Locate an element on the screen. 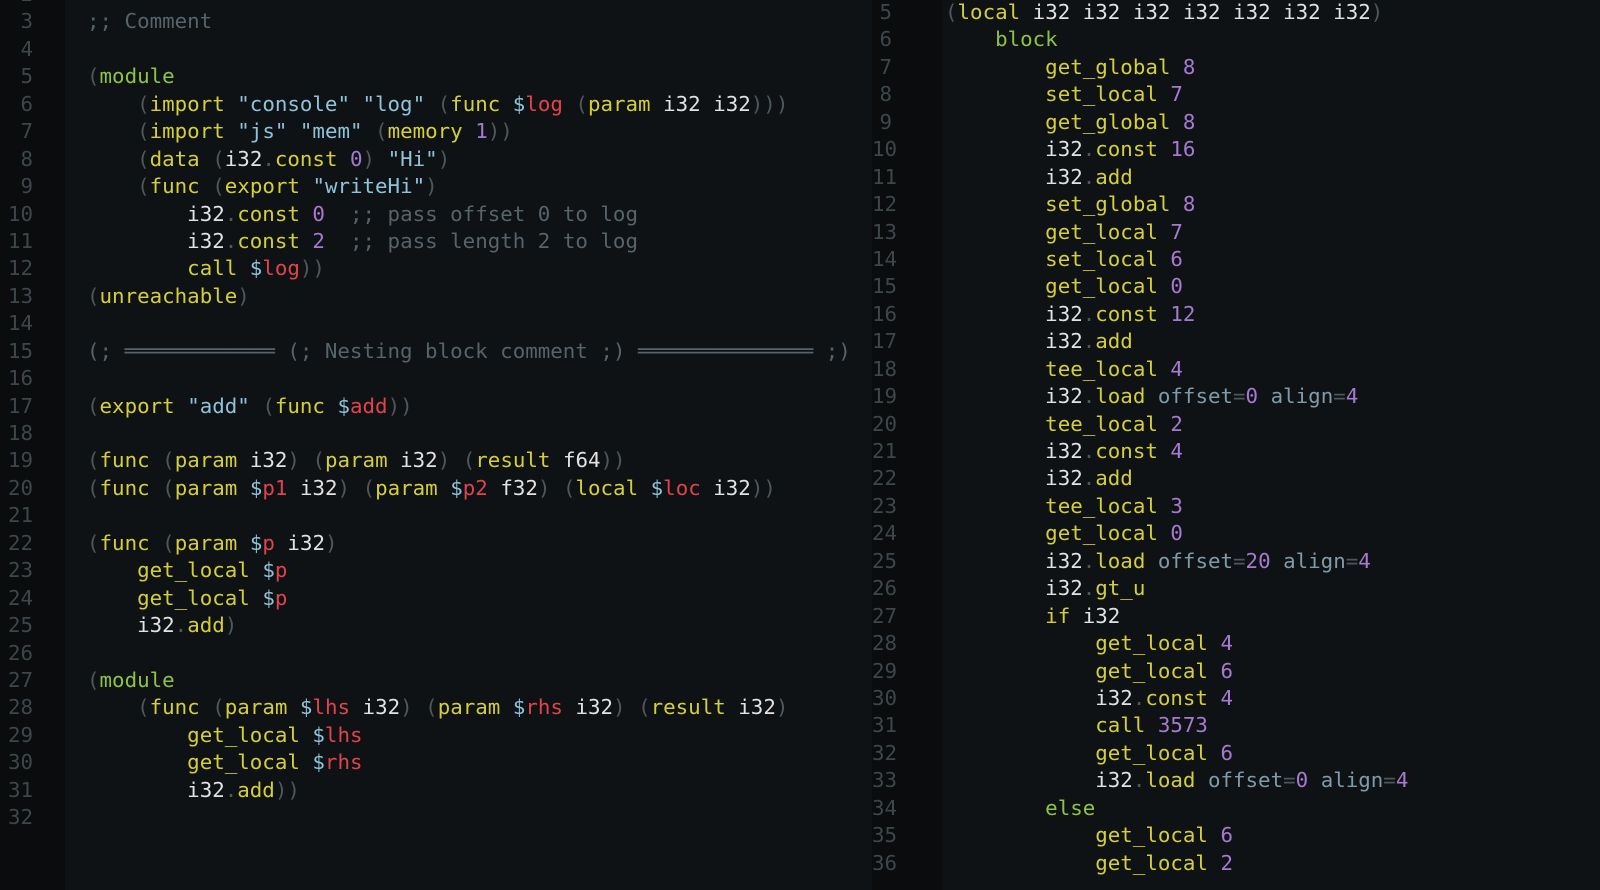  code-line: 16 i32.const 12 is located at coordinates (1236, 314).